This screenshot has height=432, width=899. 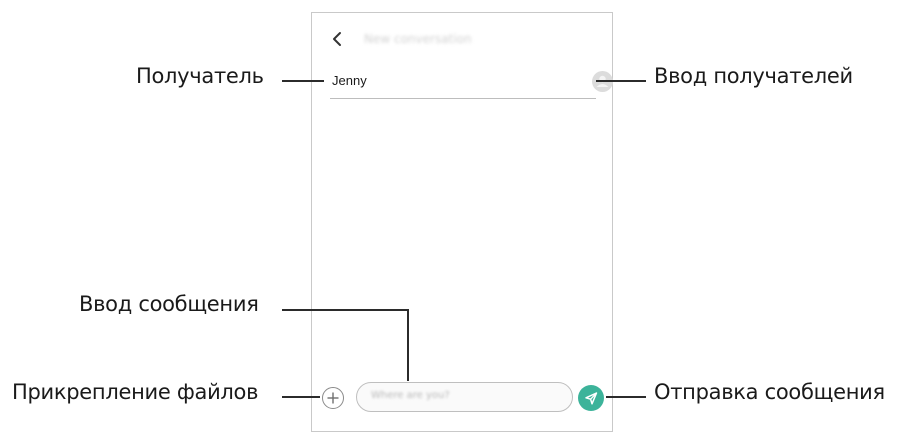 I want to click on callout-attach-files-label: Прикрепление файлов, so click(x=135, y=392).